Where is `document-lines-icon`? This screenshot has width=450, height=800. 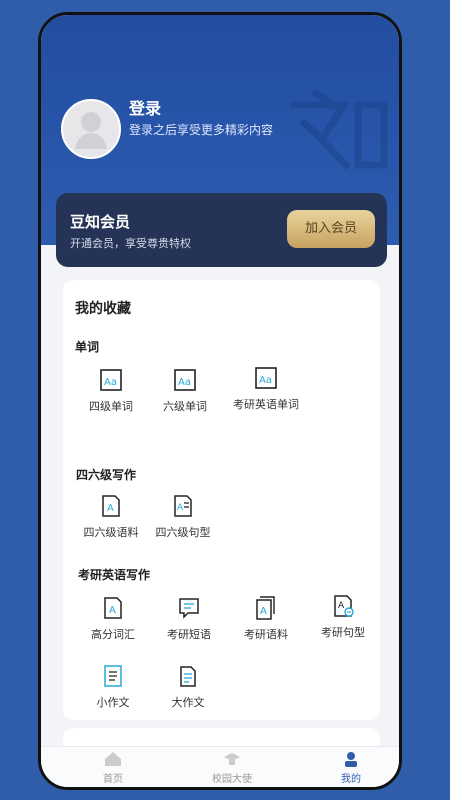
document-lines-icon is located at coordinates (113, 676).